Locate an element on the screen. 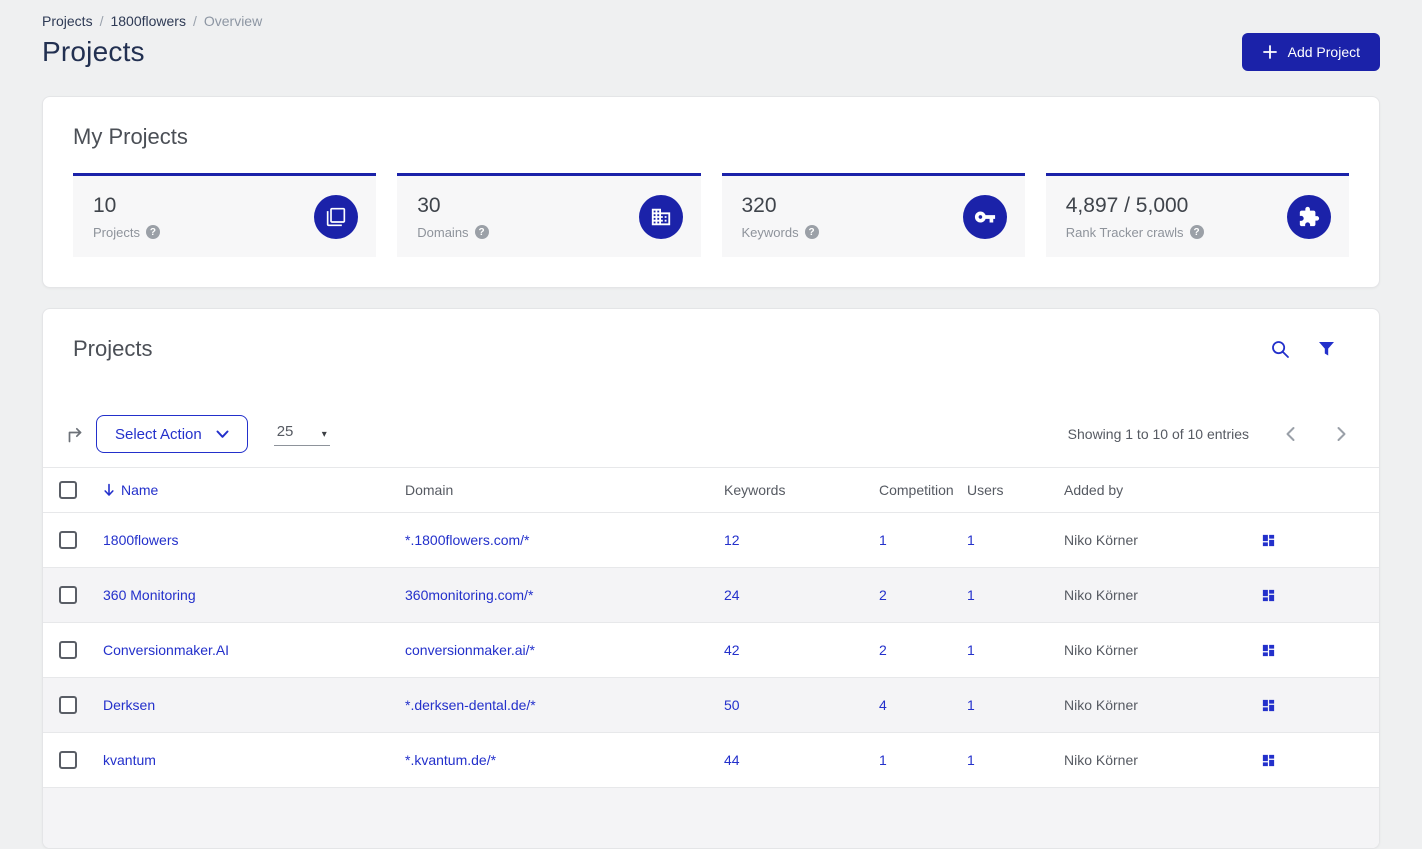  keywords-count-link: 24 is located at coordinates (801, 595).